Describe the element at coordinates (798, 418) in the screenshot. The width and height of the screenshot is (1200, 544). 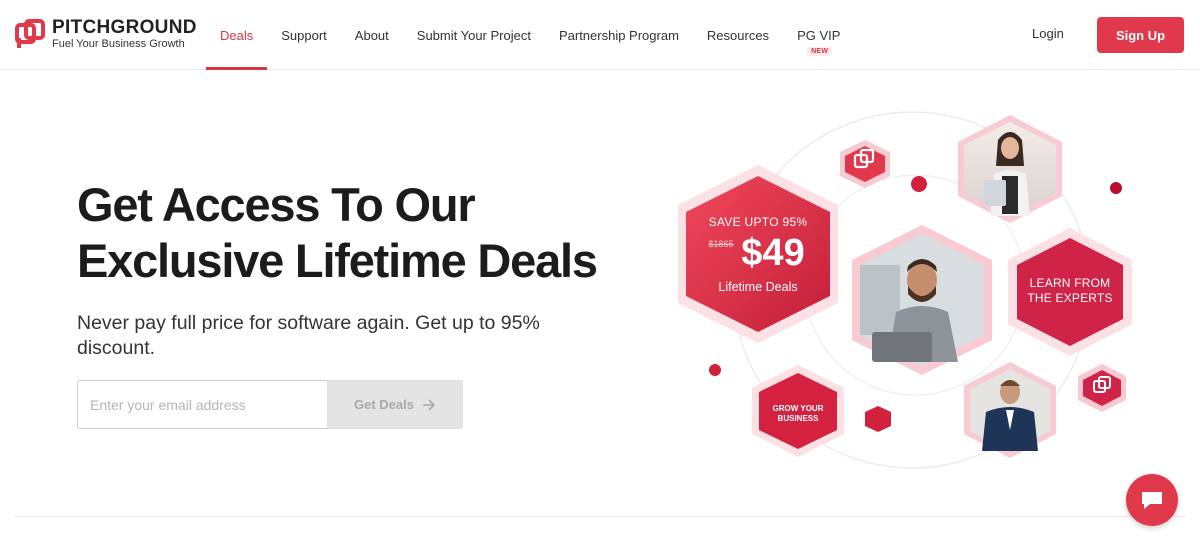
I see `grow-line2: BUSINESS` at that location.